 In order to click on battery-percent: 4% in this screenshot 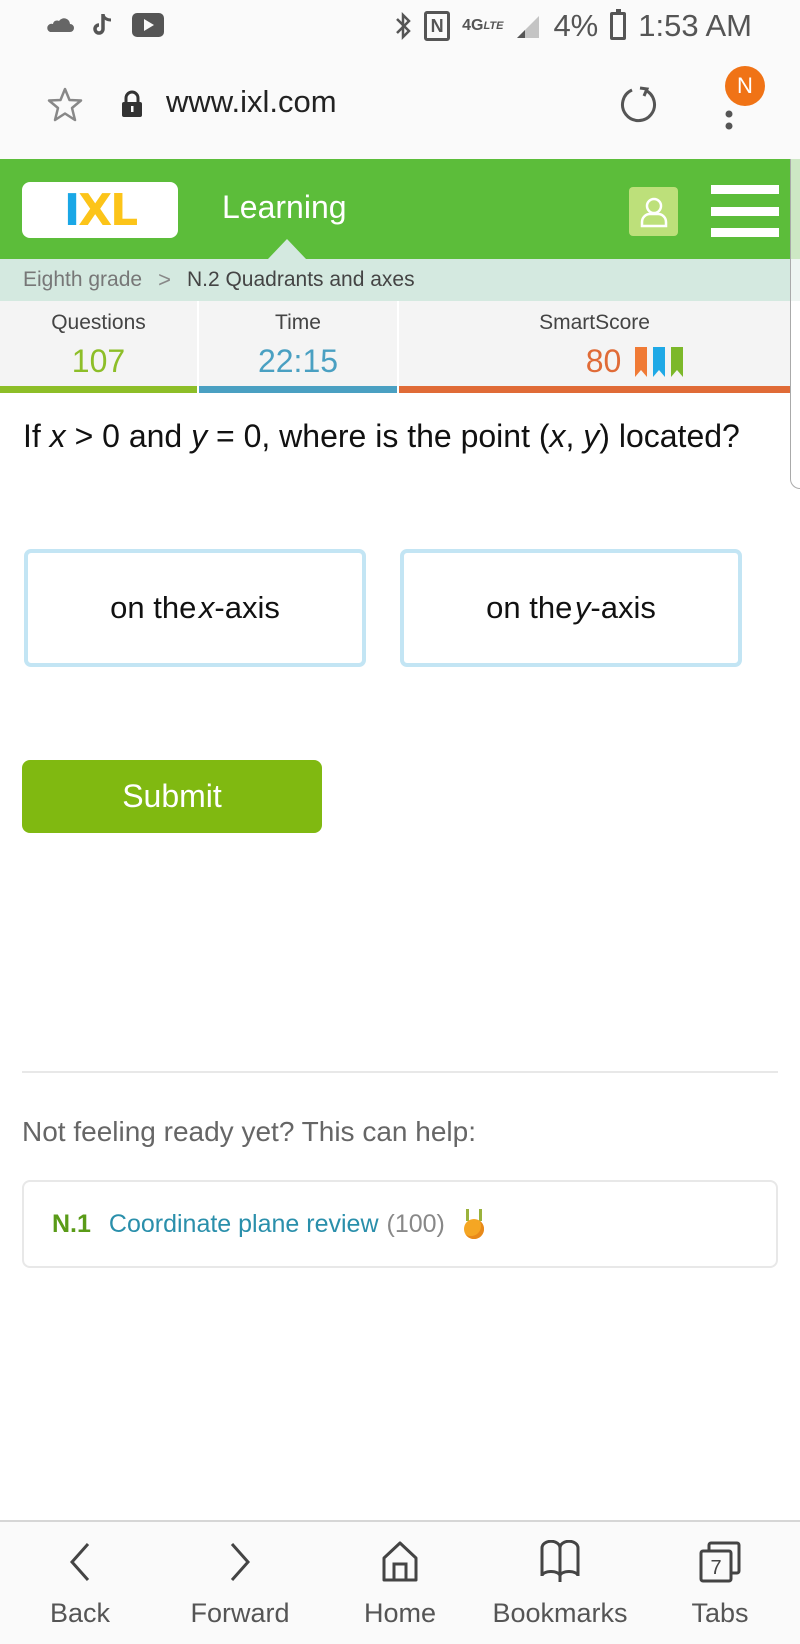, I will do `click(576, 25)`.